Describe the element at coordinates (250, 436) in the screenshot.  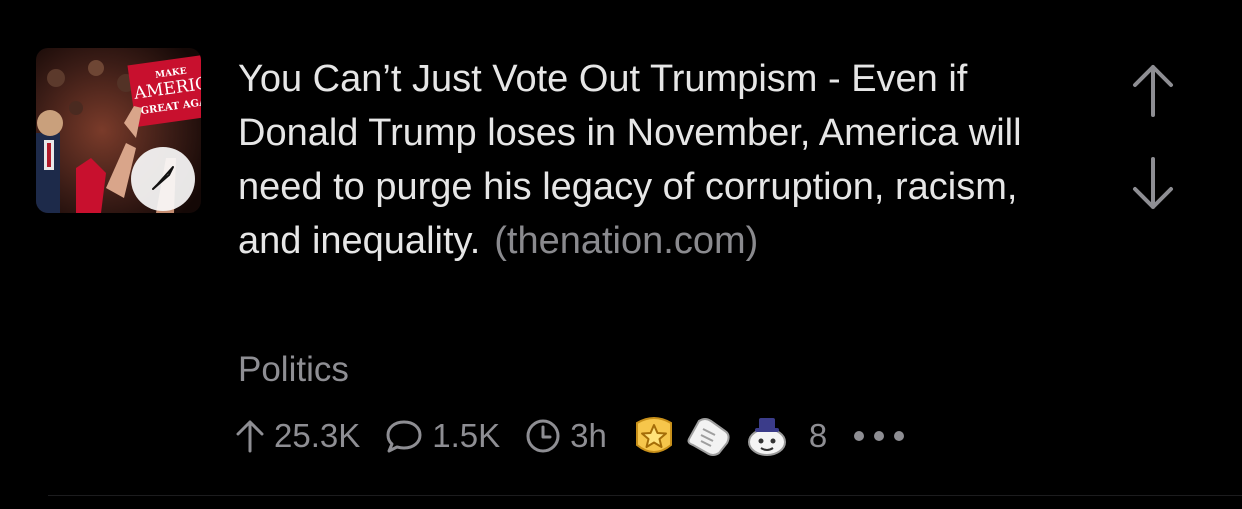
I see `upvote-small-icon` at that location.